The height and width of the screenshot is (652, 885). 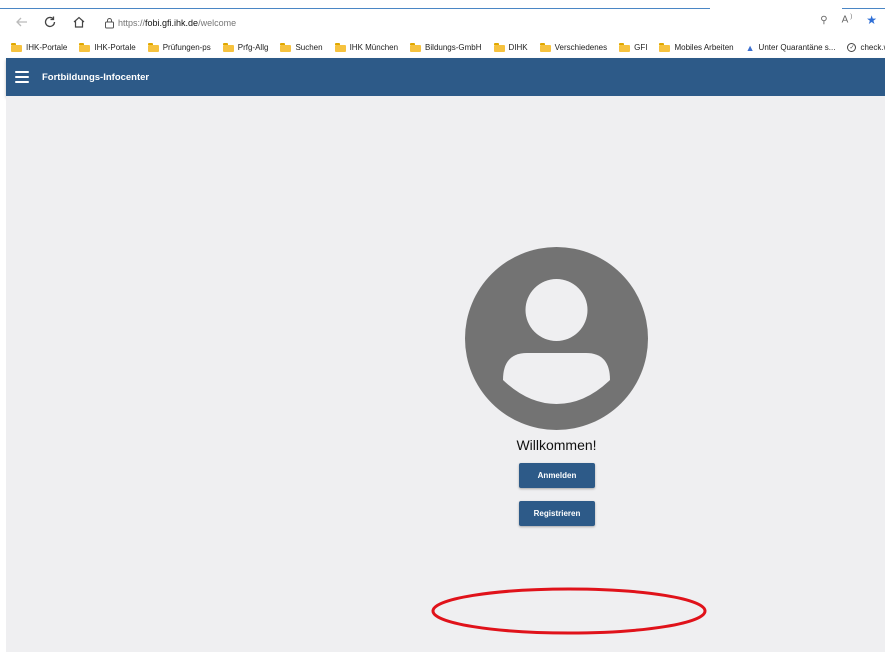 I want to click on bookmark-item: DIHK, so click(x=510, y=47).